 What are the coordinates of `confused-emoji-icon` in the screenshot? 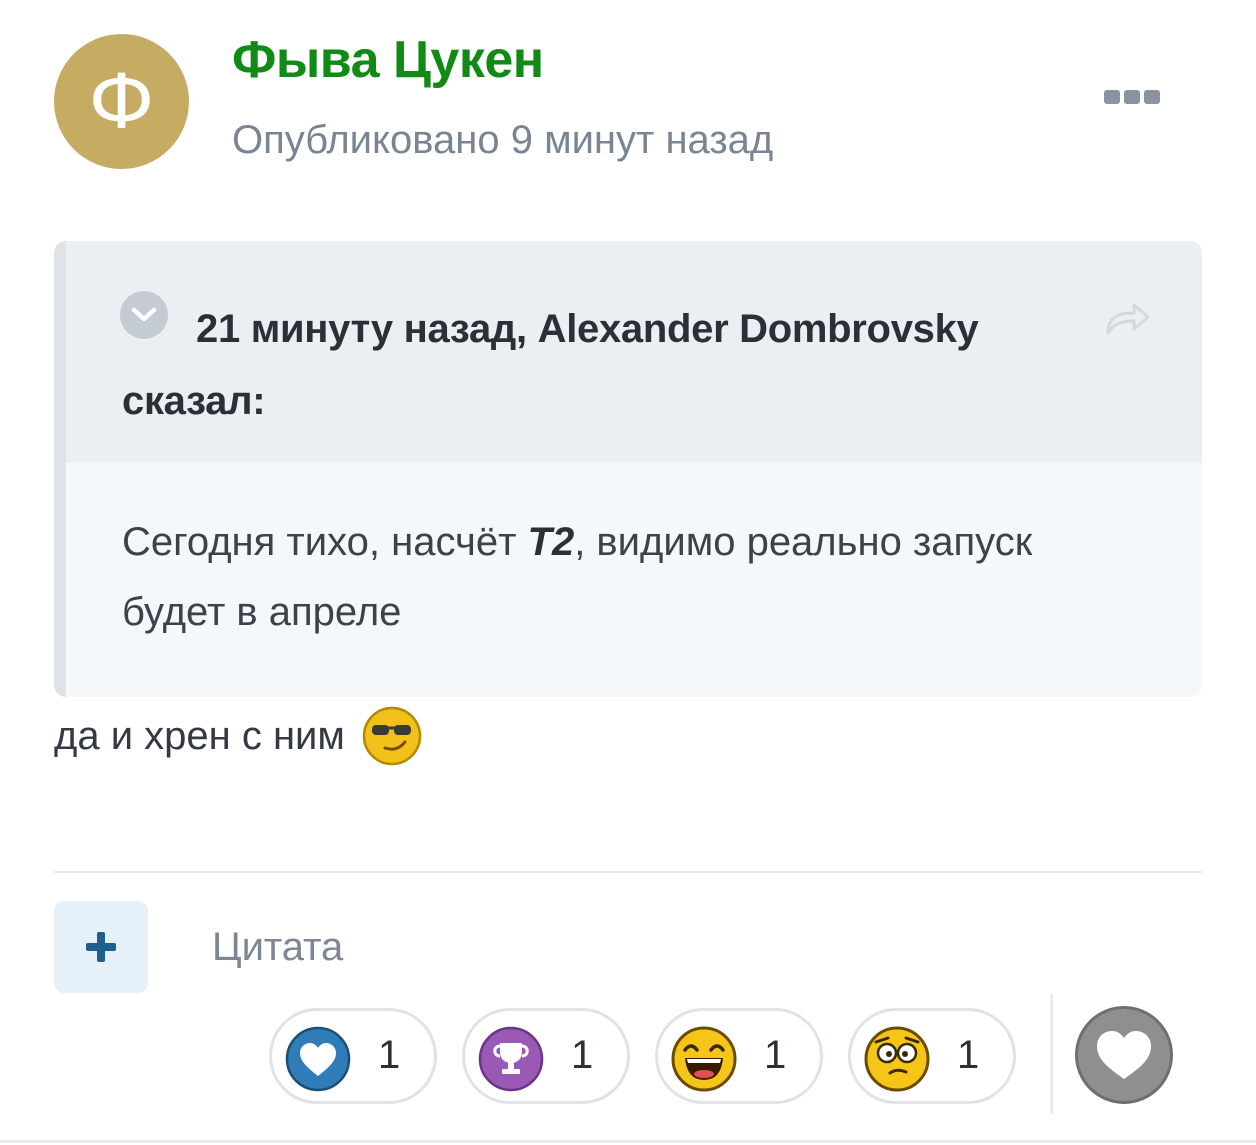 It's located at (897, 1059).